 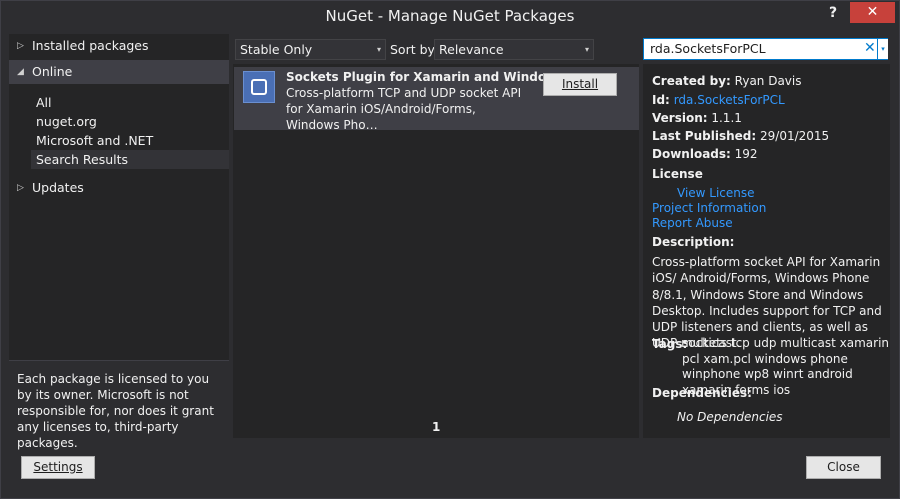 What do you see at coordinates (704, 136) in the screenshot?
I see `last-published-label: Last Published:` at bounding box center [704, 136].